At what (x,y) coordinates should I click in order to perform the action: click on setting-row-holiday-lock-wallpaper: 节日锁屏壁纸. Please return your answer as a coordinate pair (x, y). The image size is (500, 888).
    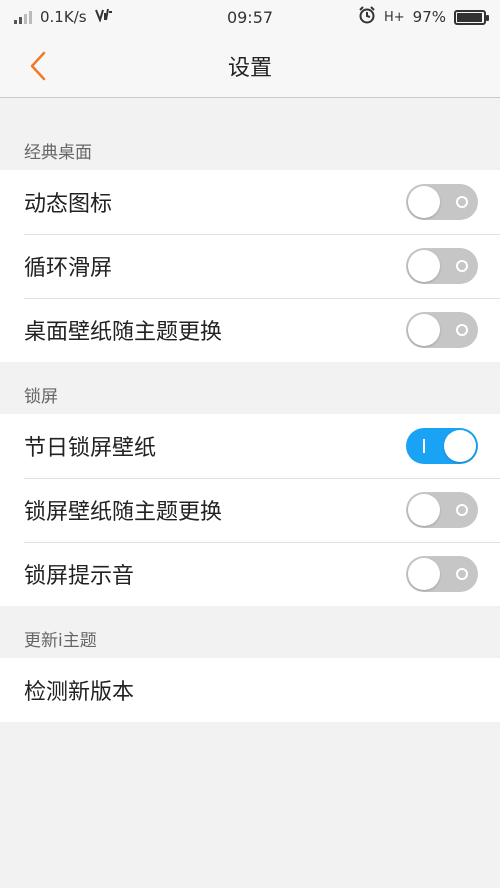
    Looking at the image, I should click on (250, 446).